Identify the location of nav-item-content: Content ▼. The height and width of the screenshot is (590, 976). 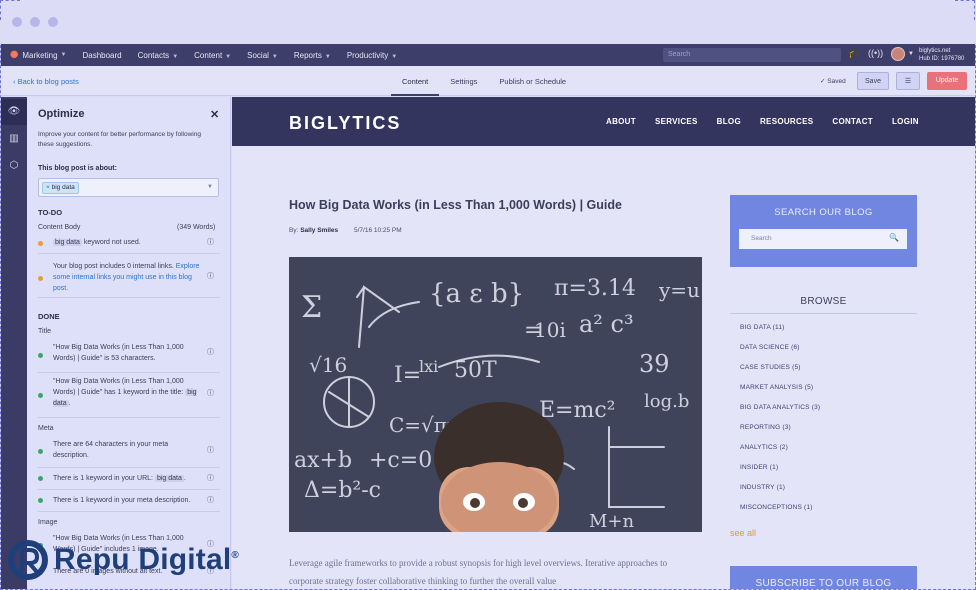
(212, 55).